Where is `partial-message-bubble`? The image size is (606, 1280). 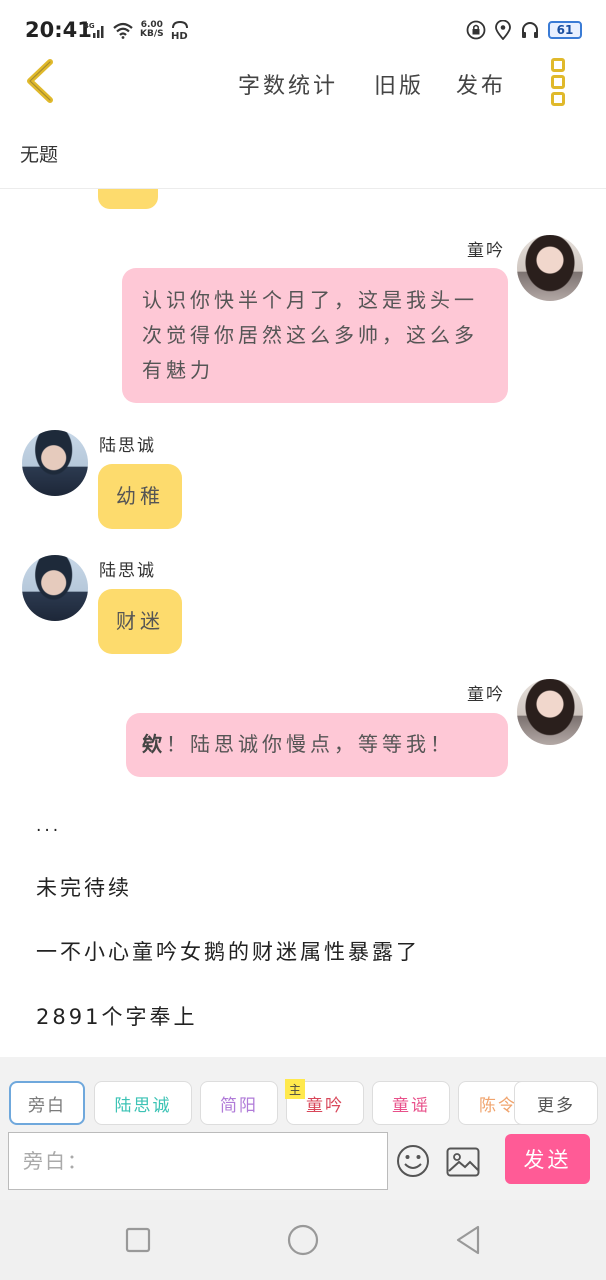
partial-message-bubble is located at coordinates (128, 199).